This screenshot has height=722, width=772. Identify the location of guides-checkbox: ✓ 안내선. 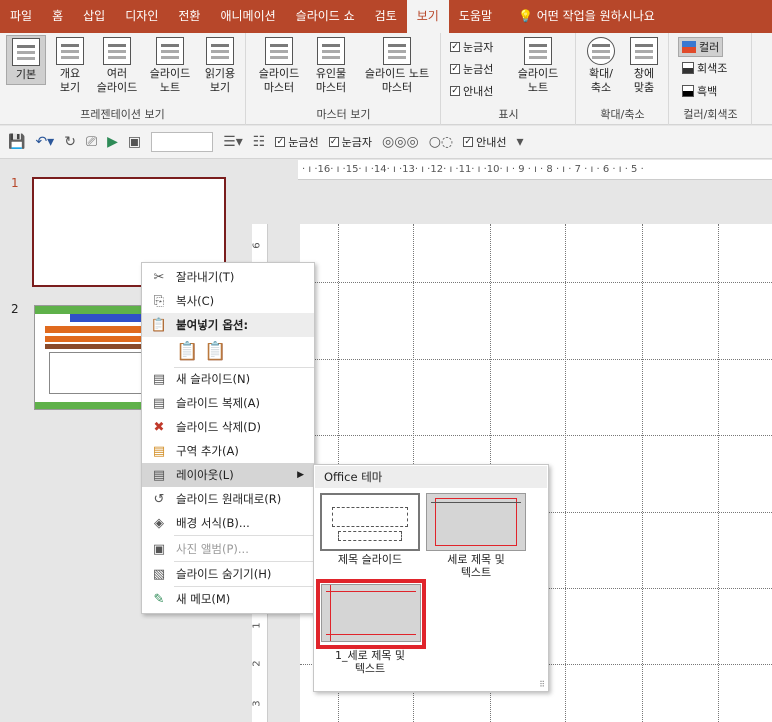
(471, 91).